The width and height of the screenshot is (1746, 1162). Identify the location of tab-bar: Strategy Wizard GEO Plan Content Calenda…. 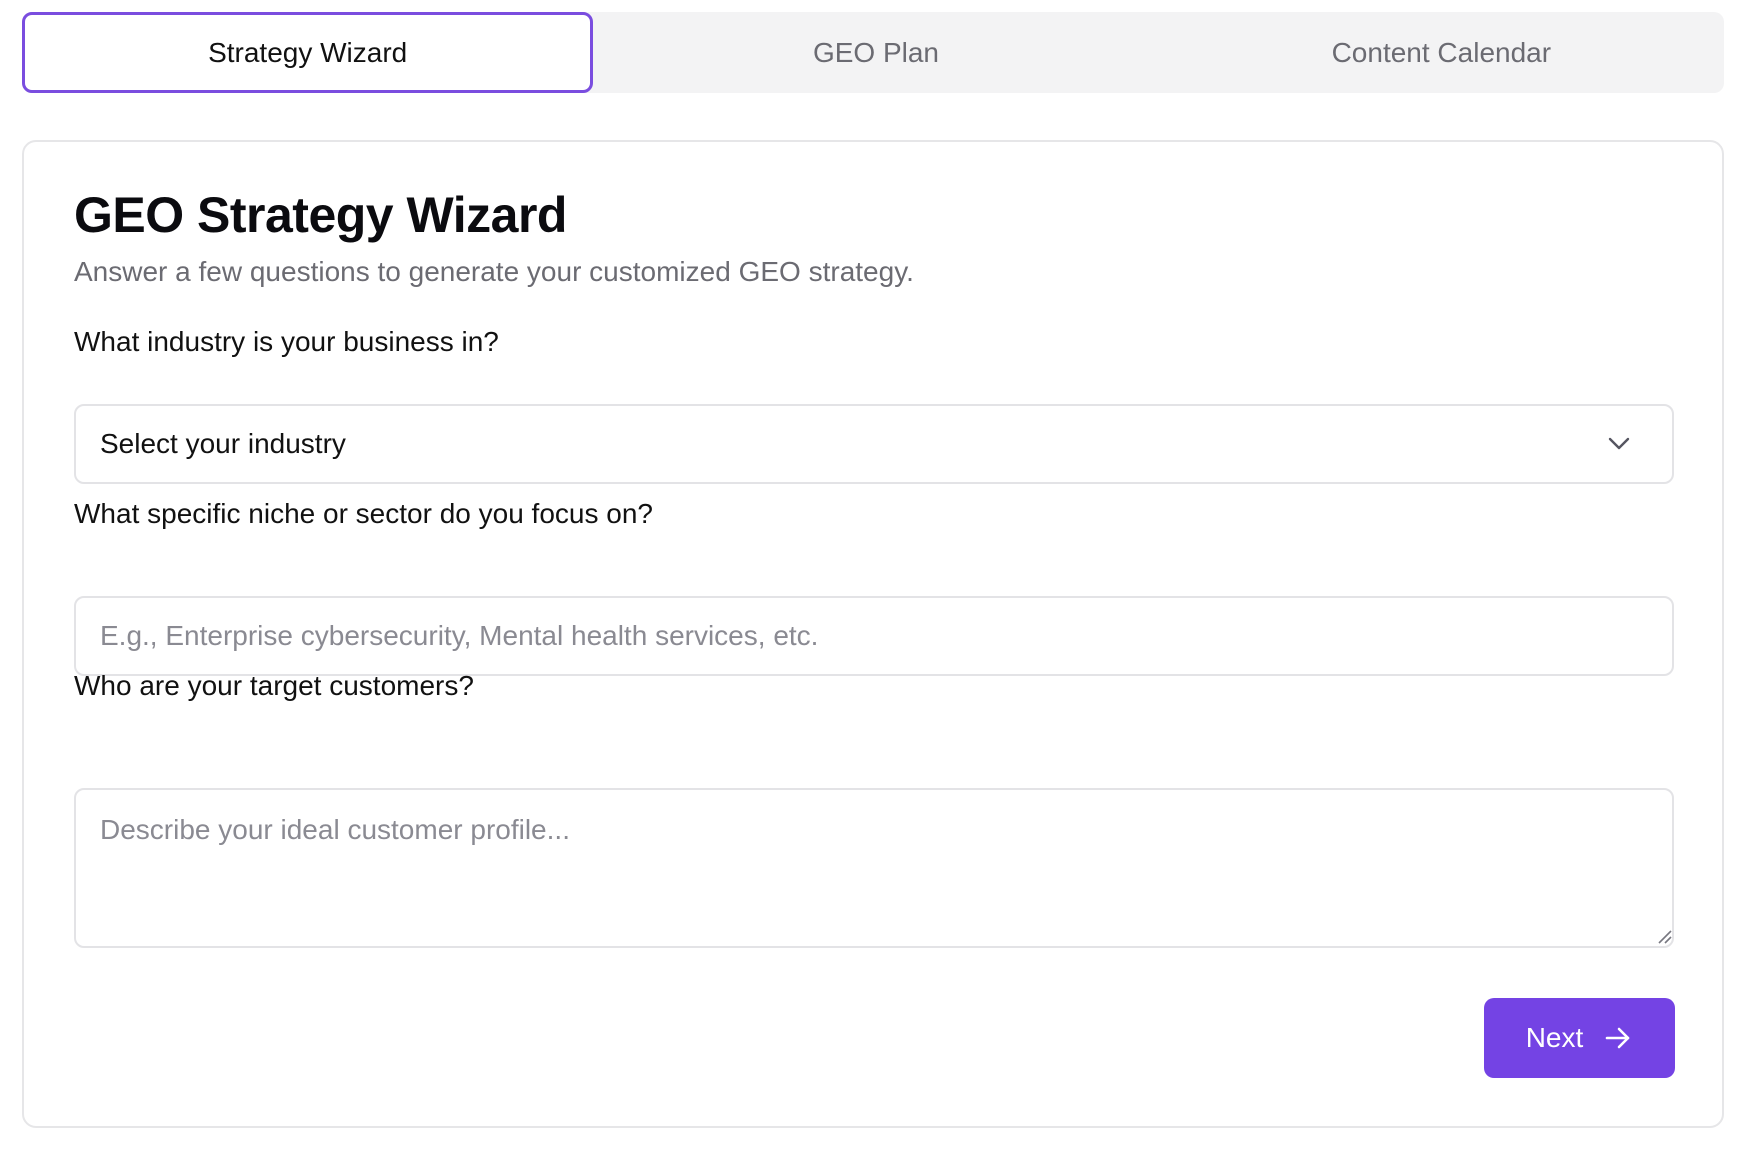
(873, 52).